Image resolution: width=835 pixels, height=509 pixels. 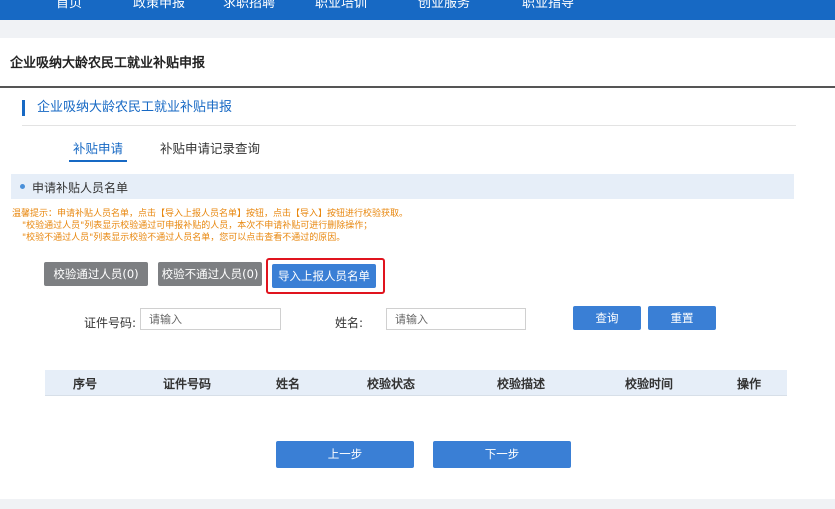 What do you see at coordinates (444, 6) in the screenshot?
I see `nav-item-startup: 创业服务` at bounding box center [444, 6].